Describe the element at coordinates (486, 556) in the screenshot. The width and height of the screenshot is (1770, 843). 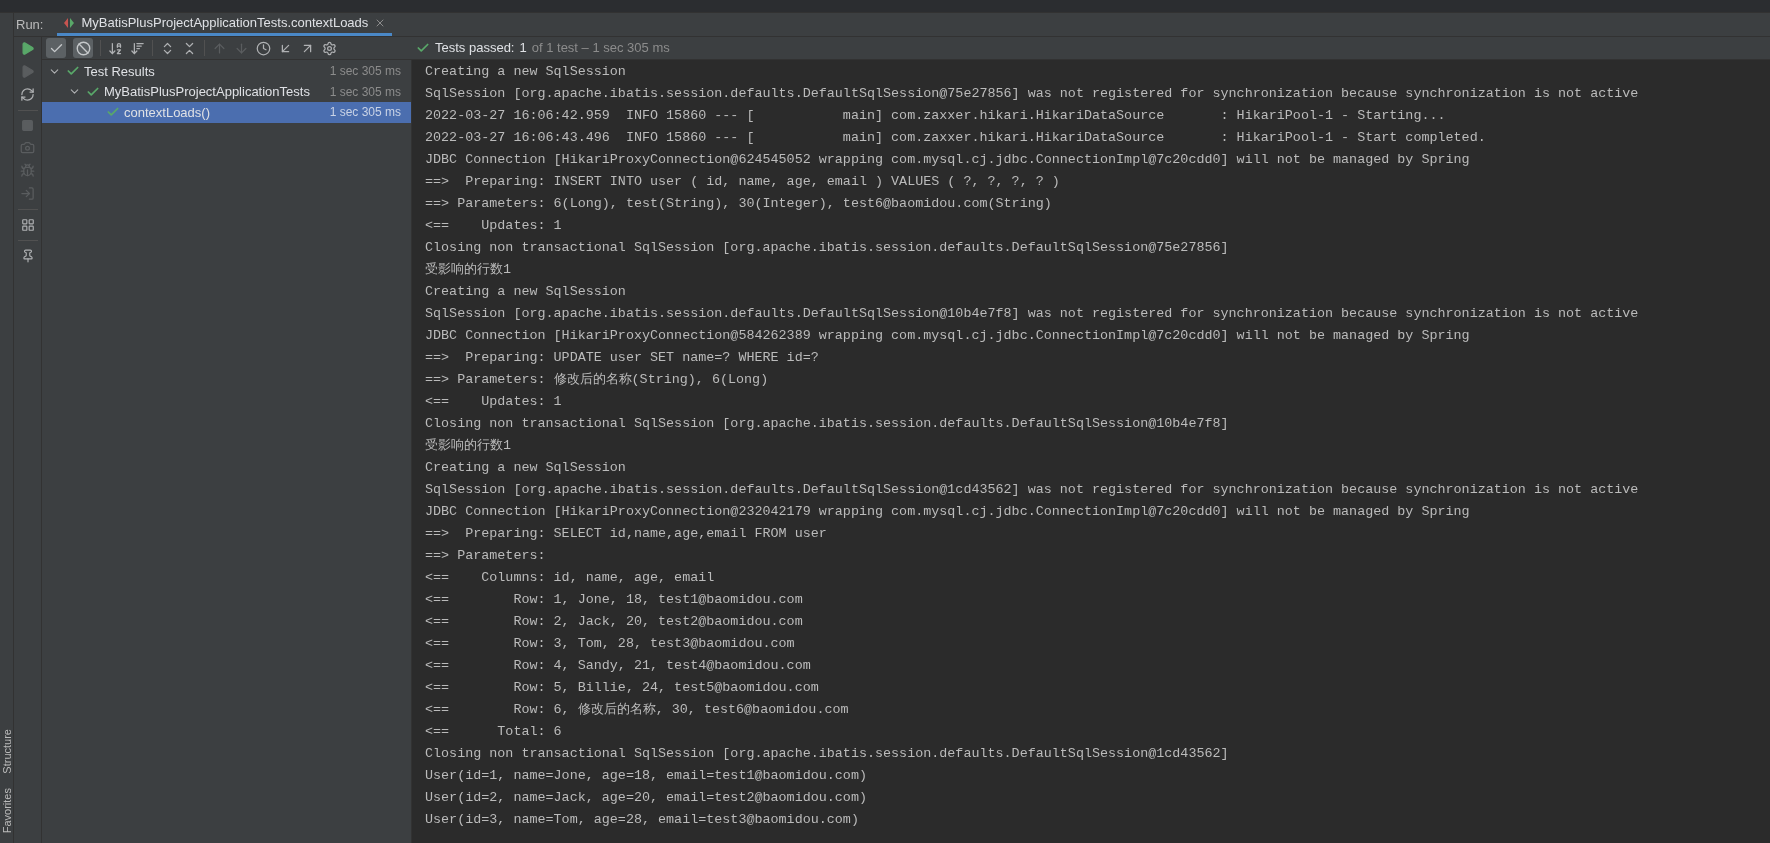
I see `console-line: ==> Parameters:` at that location.